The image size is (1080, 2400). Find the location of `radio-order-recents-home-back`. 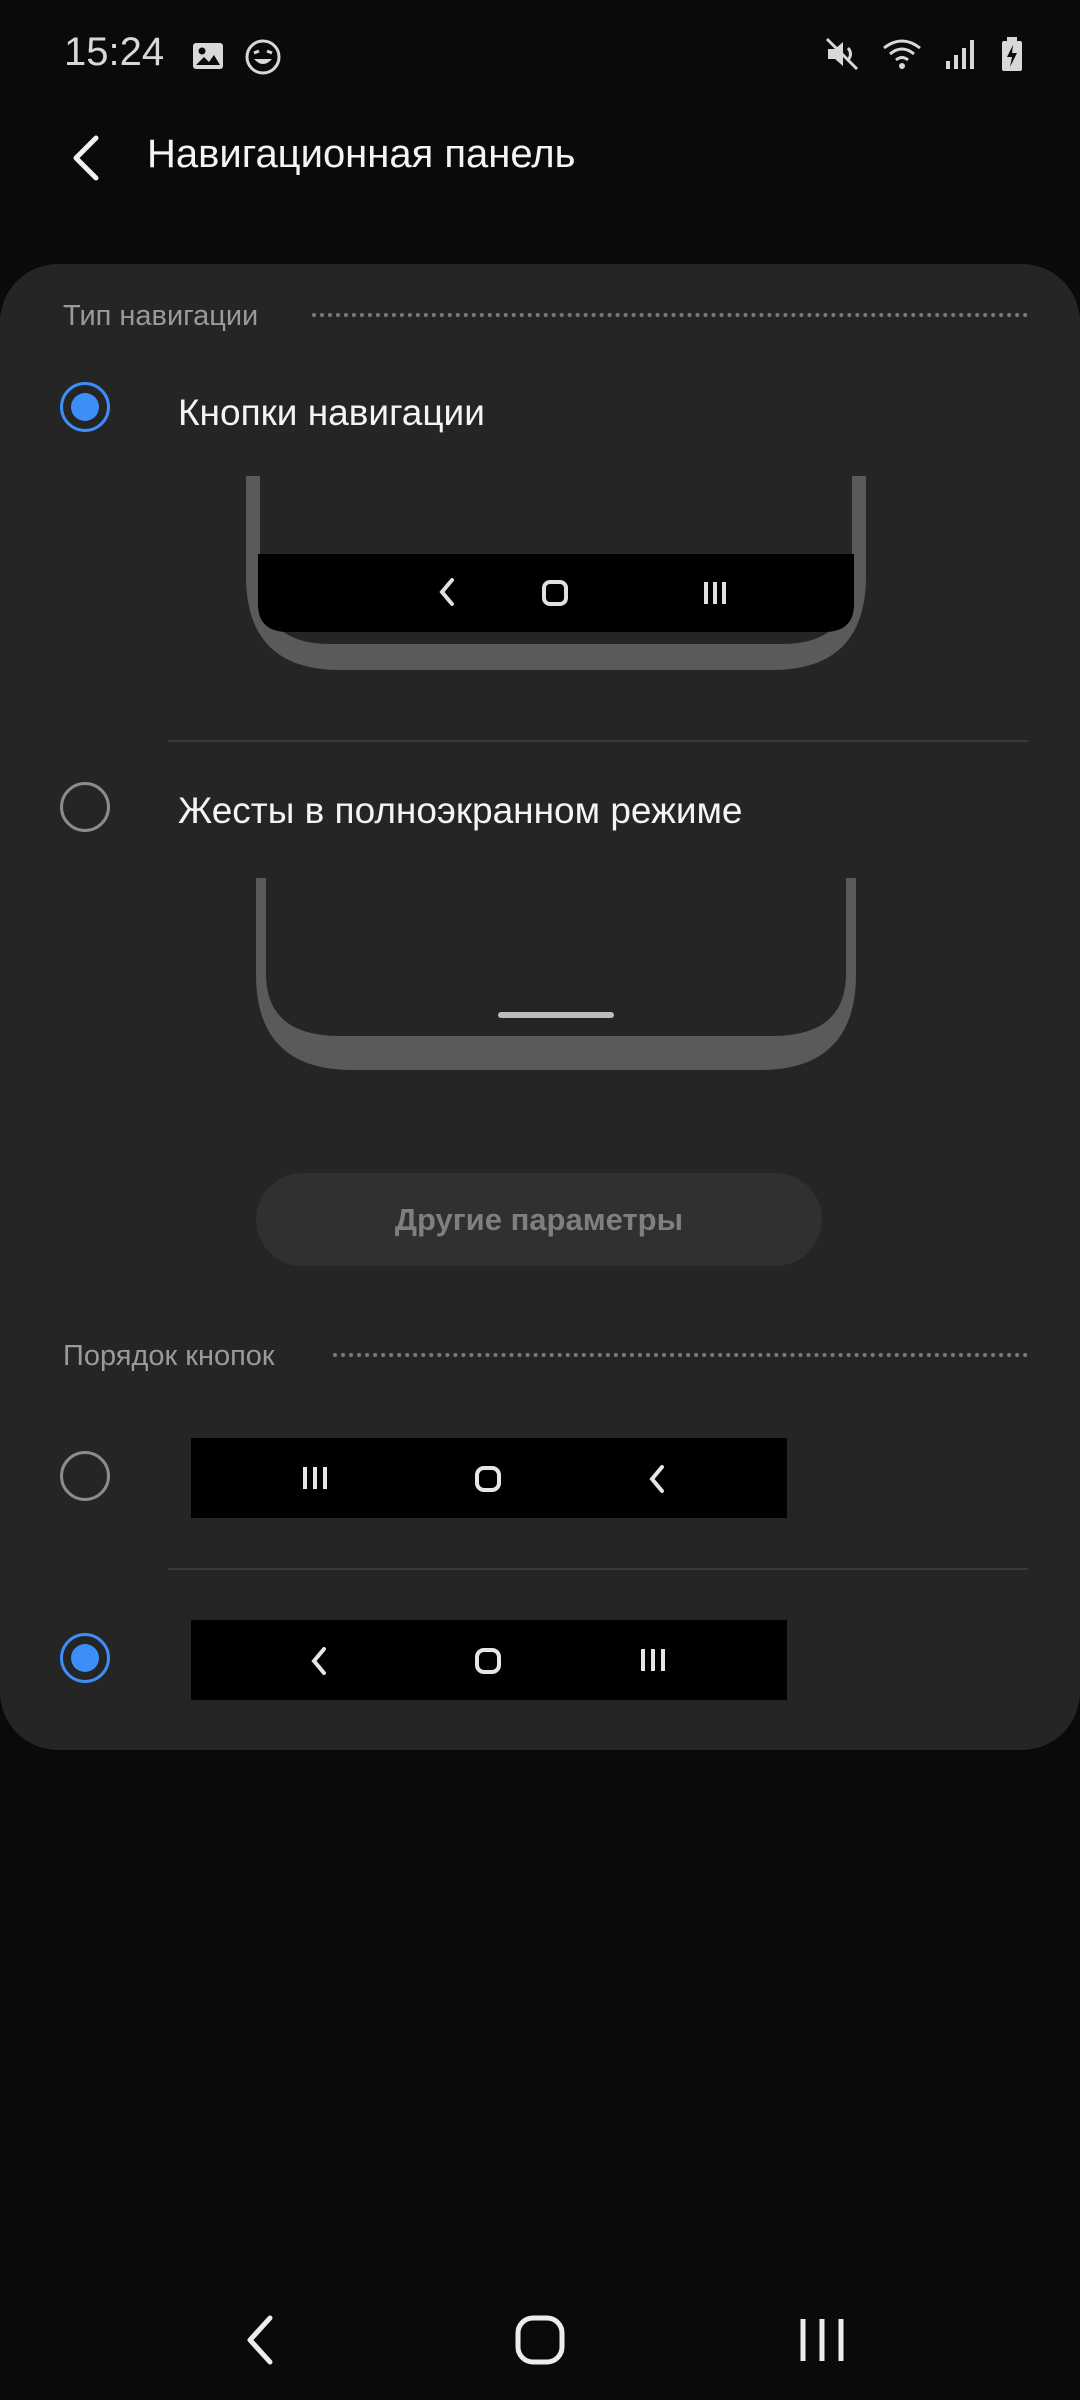

radio-order-recents-home-back is located at coordinates (85, 1476).